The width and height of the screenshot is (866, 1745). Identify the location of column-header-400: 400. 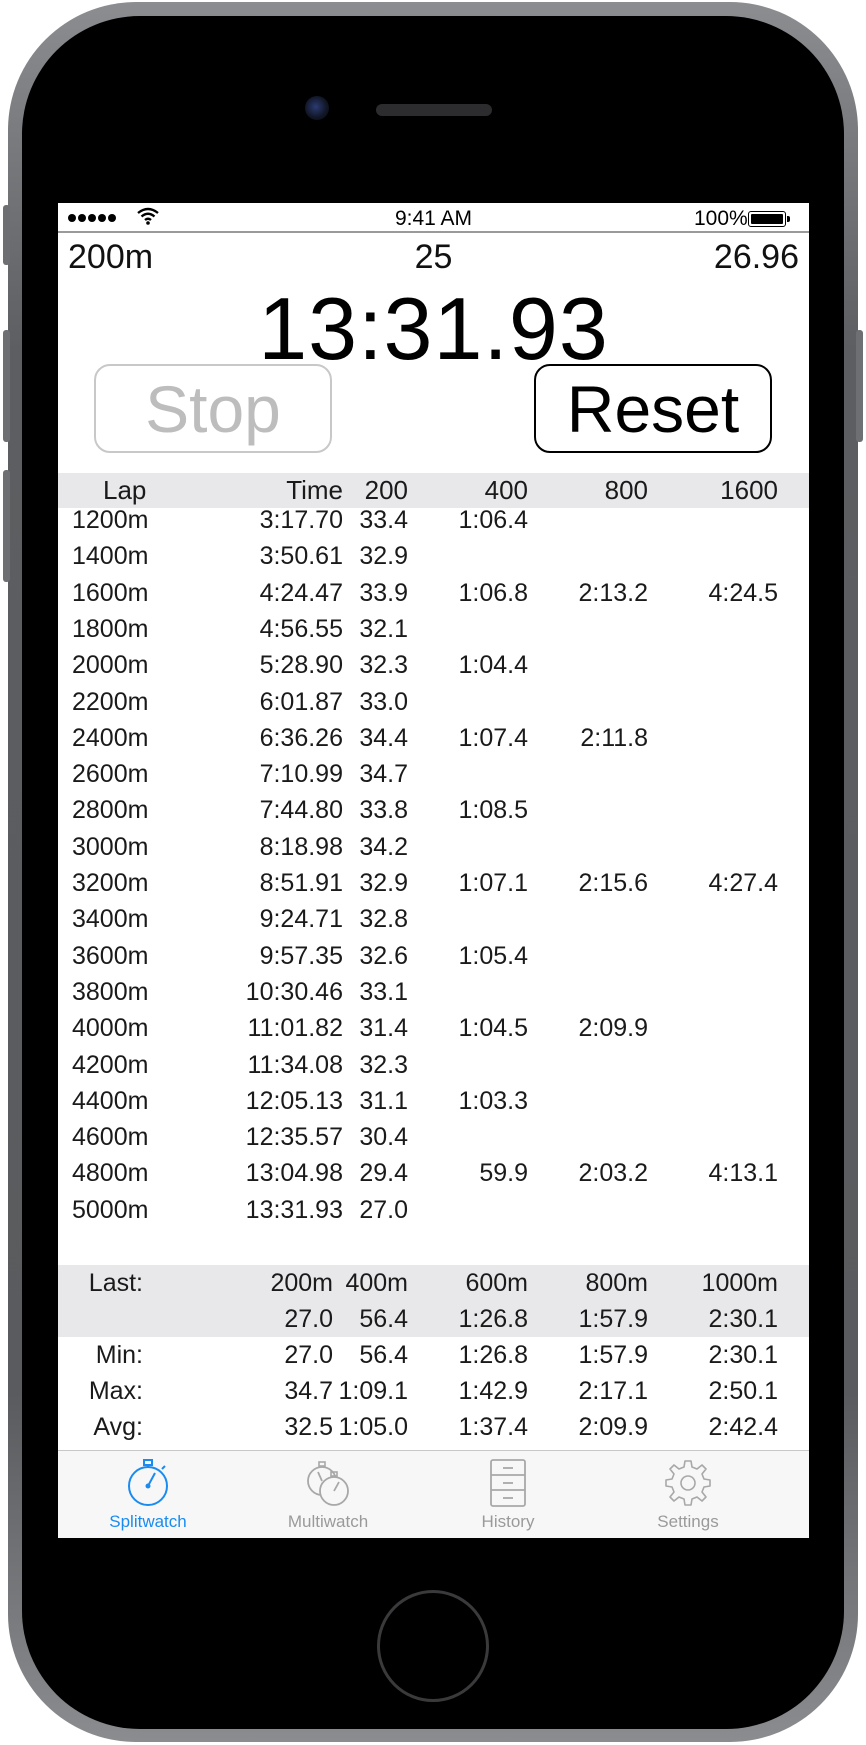
(506, 490).